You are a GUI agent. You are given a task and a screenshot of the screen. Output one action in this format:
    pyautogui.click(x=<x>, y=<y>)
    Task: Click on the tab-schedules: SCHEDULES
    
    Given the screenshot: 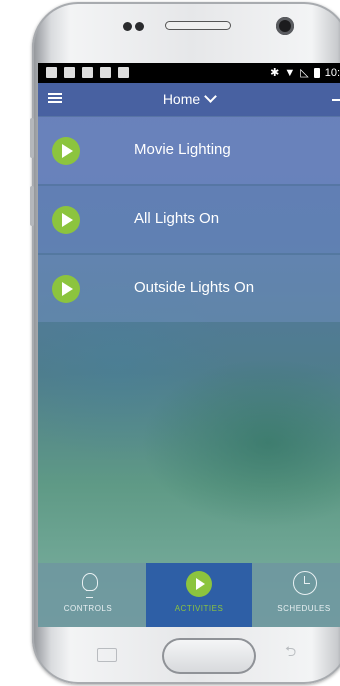 What is the action you would take?
    pyautogui.click(x=297, y=595)
    